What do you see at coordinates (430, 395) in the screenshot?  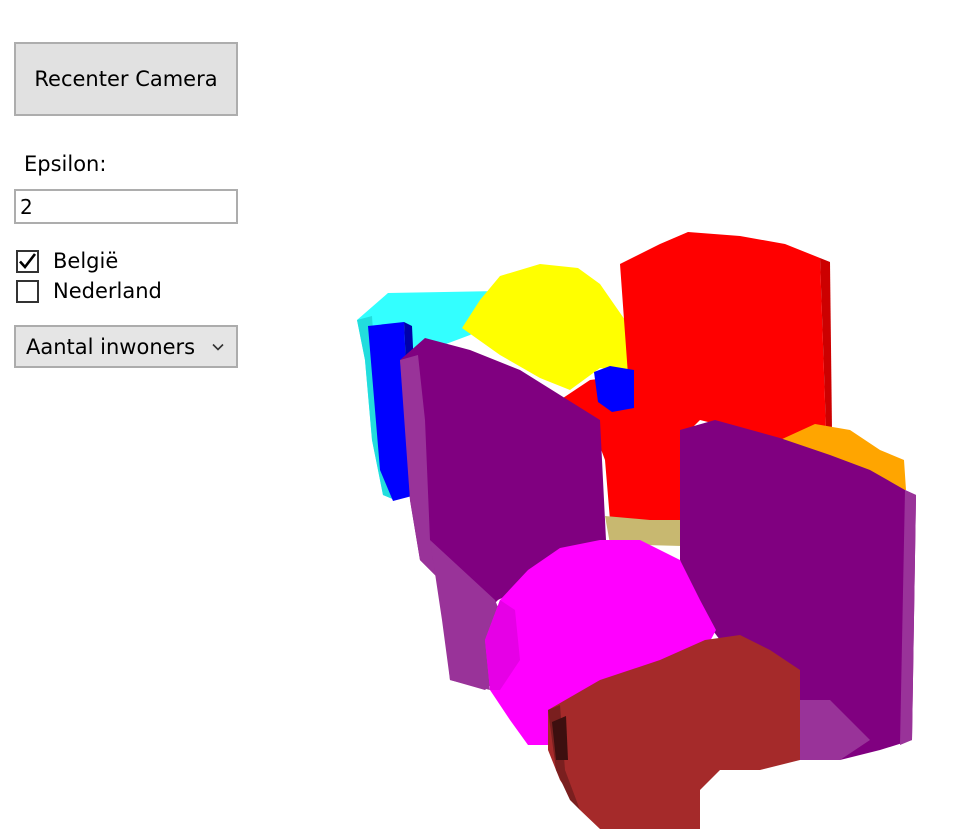 I see `region-cyan` at bounding box center [430, 395].